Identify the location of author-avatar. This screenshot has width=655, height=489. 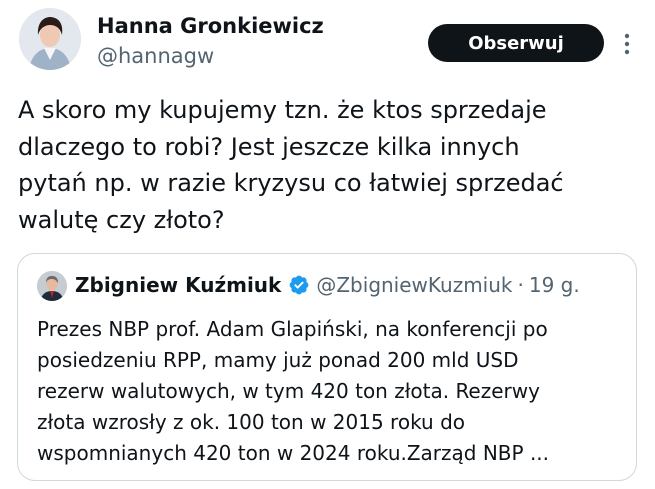
(50, 39).